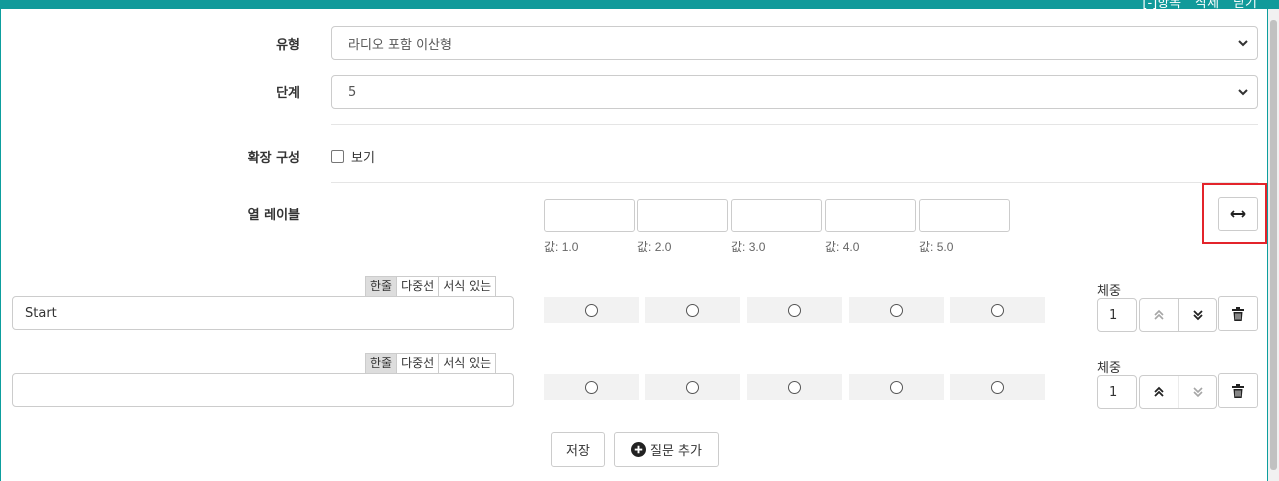 The image size is (1279, 481). I want to click on question-2-weight-value: 1, so click(1113, 392).